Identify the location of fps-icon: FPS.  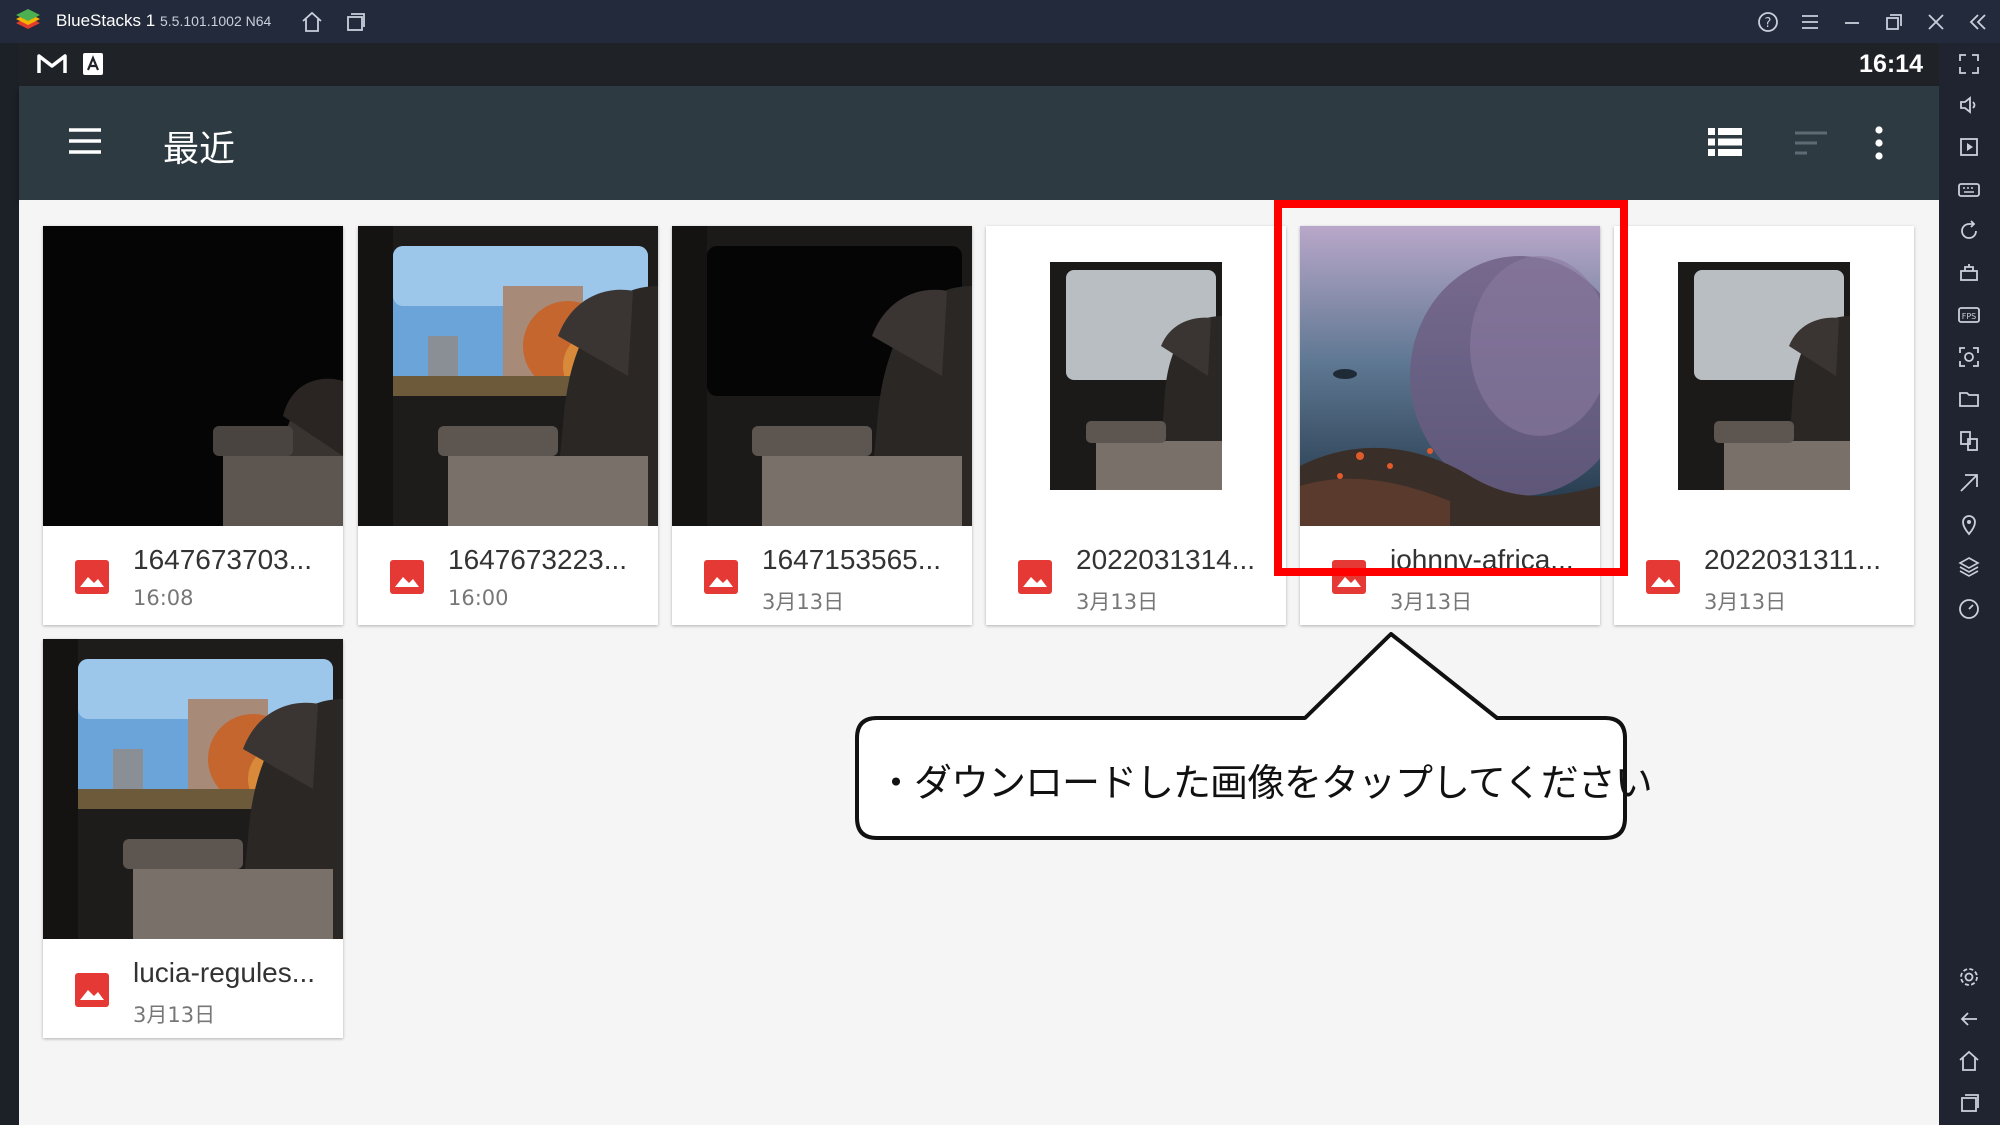
(1969, 315).